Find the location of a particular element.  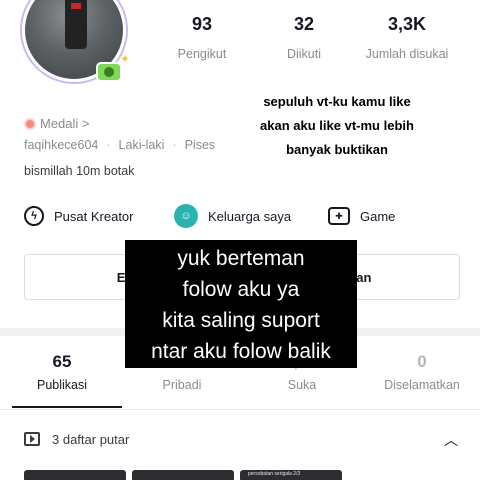

tab-publikasi: 65 Publikasi is located at coordinates (62, 372).